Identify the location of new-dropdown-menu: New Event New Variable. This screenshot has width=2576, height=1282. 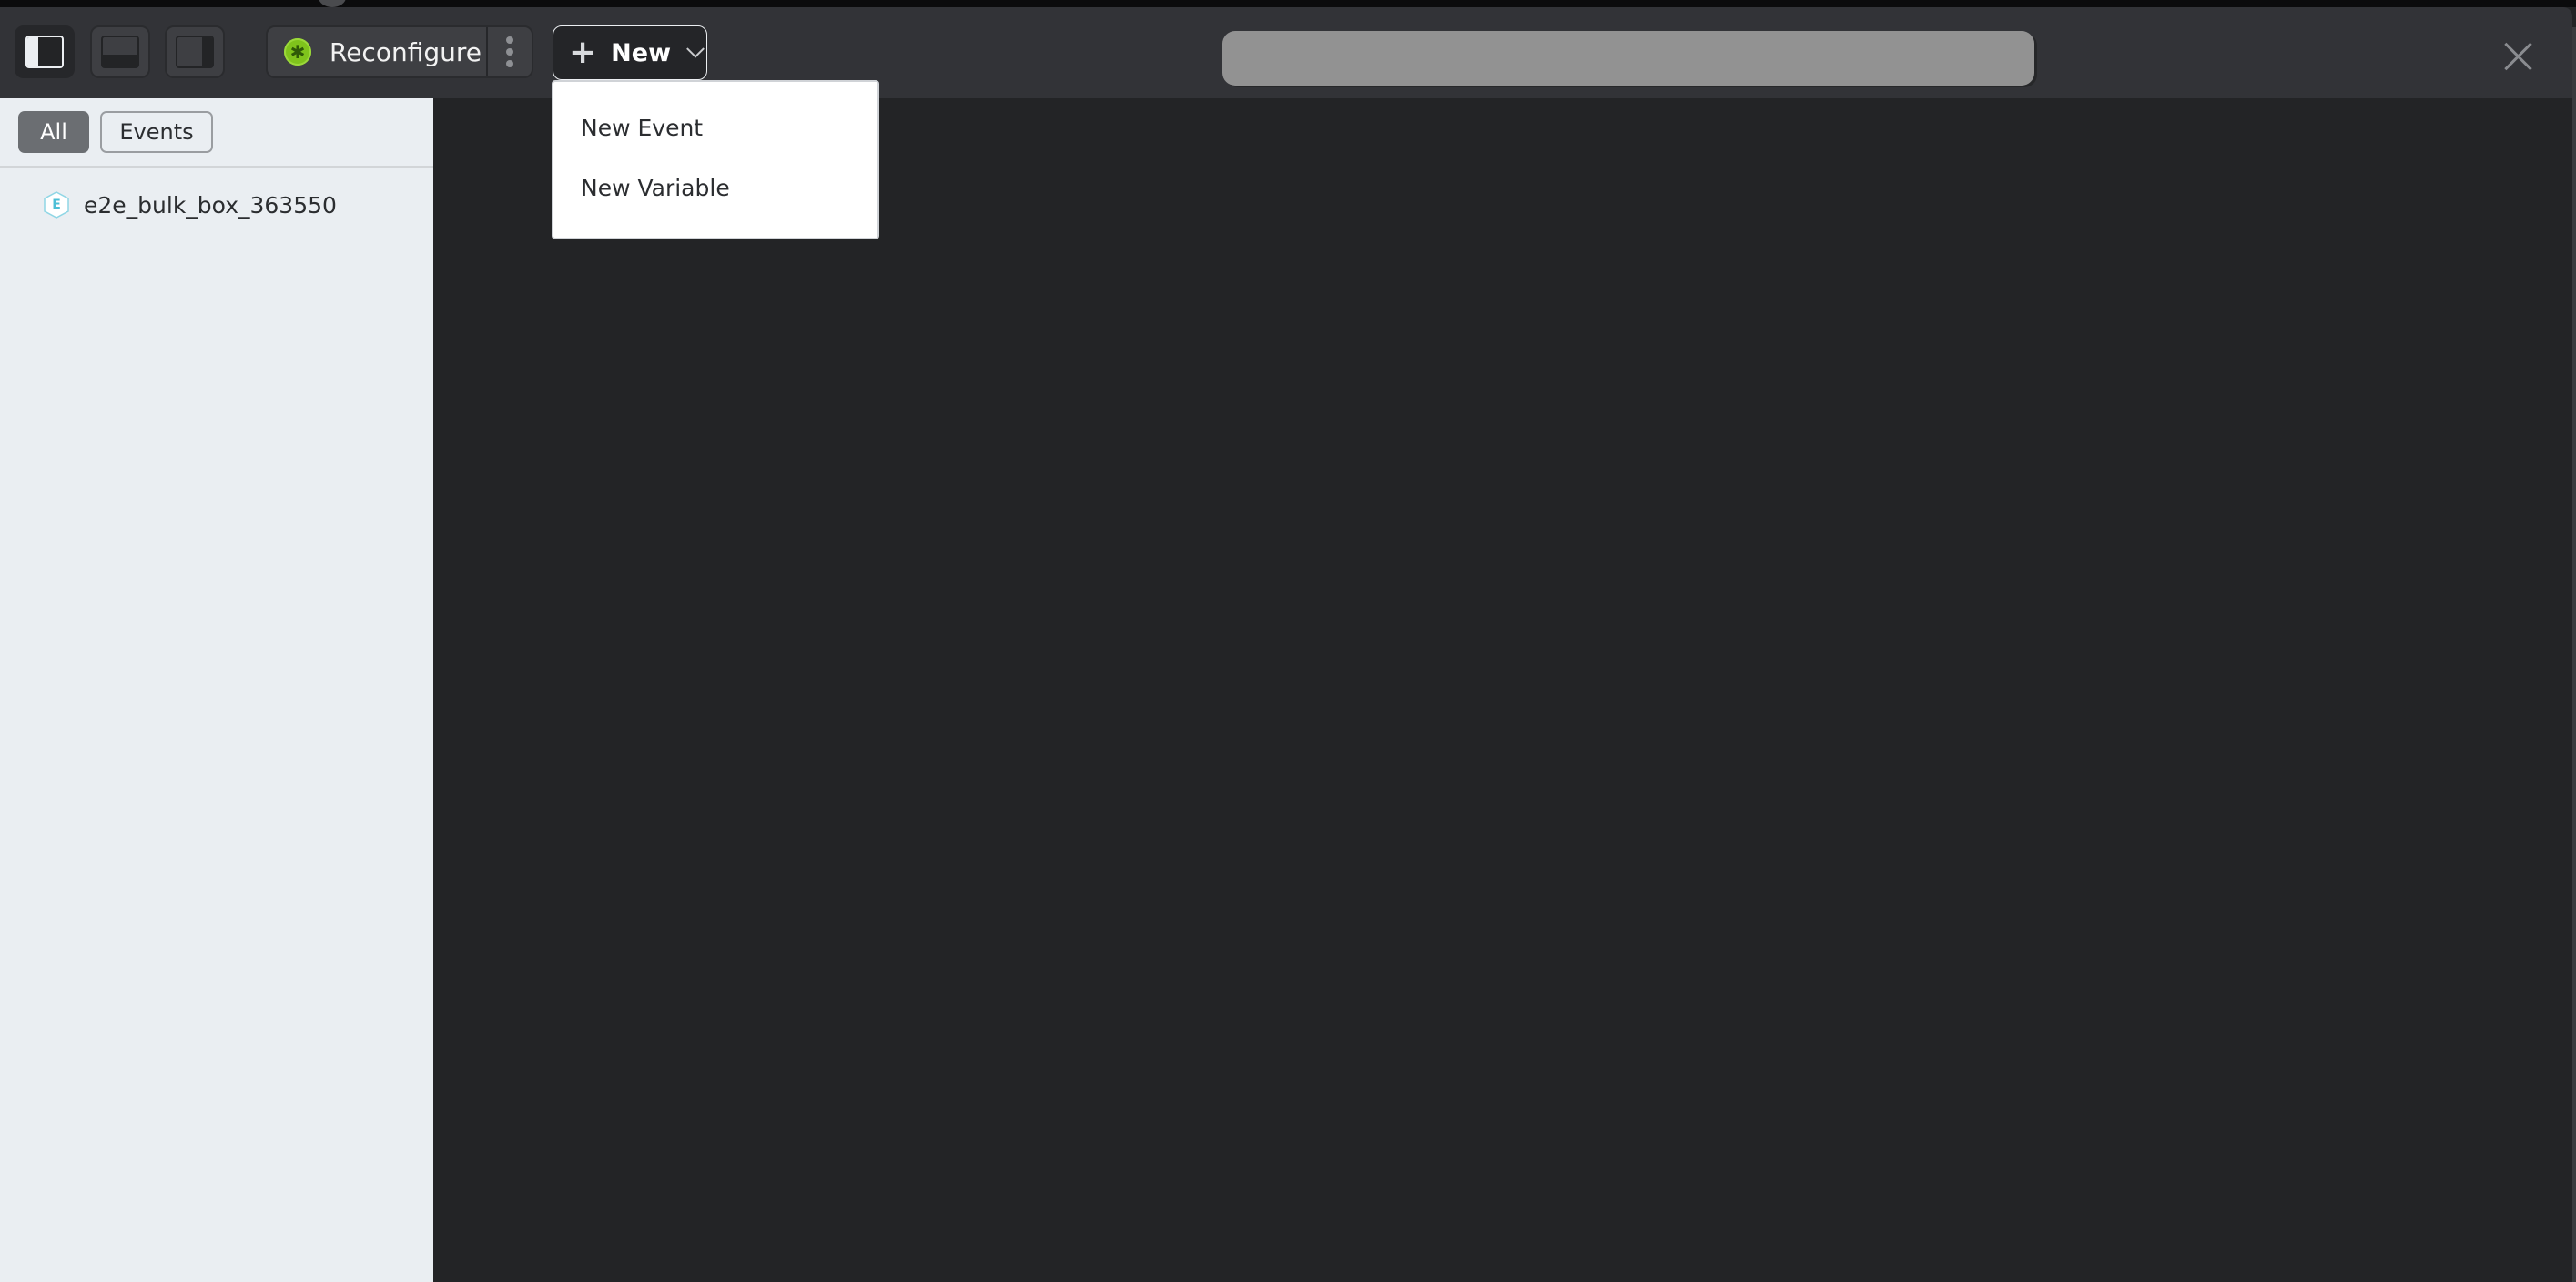
(715, 159).